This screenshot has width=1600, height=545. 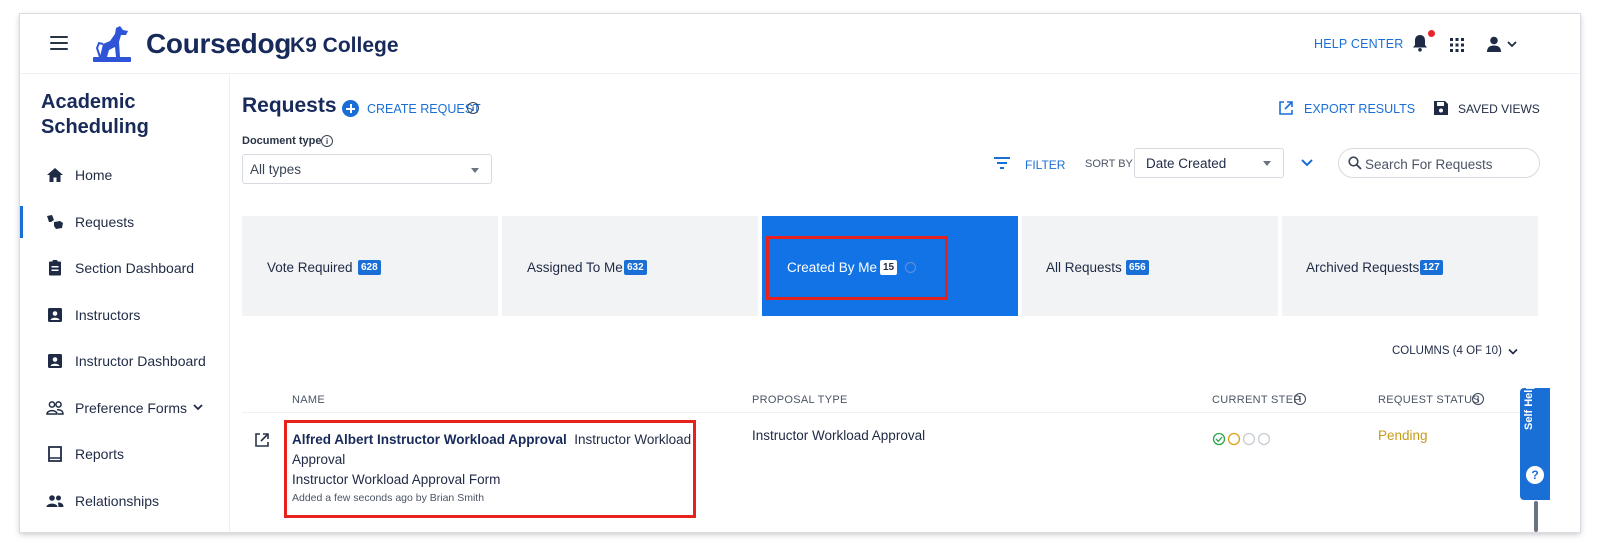 I want to click on step-current, so click(x=1234, y=439).